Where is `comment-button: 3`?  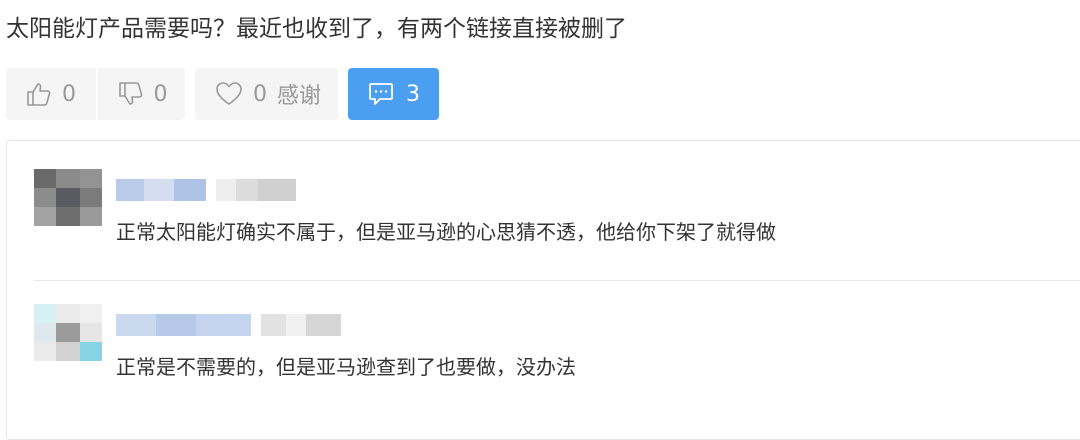 comment-button: 3 is located at coordinates (393, 94).